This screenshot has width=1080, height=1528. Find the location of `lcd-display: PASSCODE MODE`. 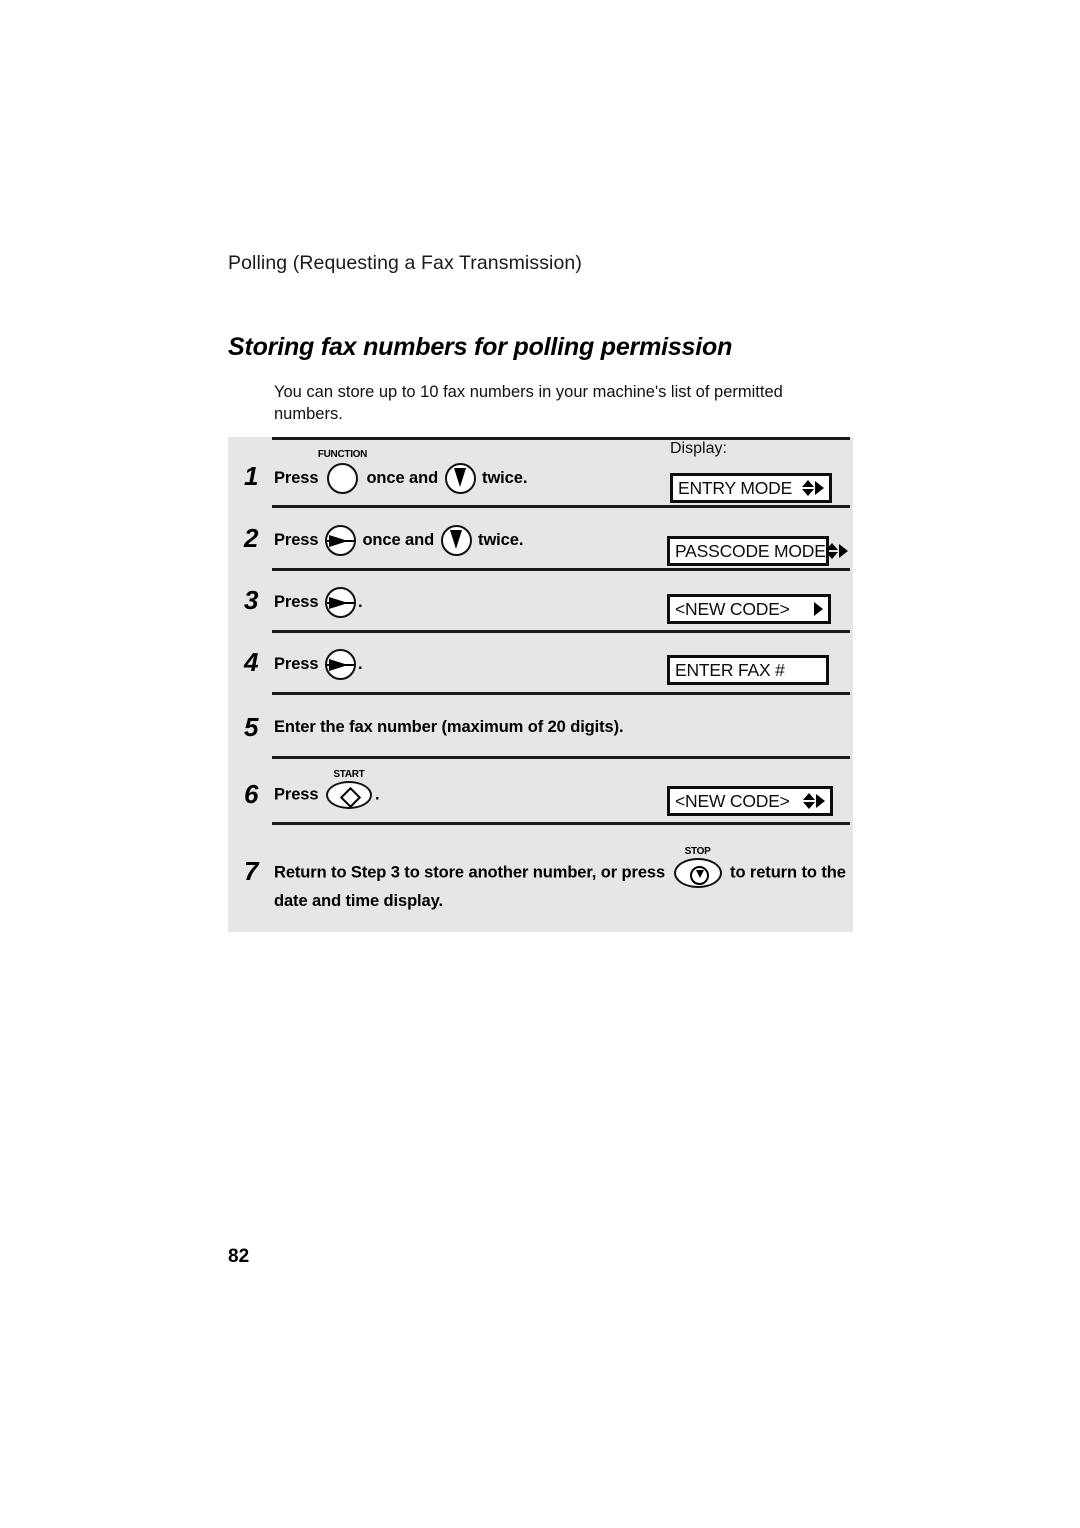

lcd-display: PASSCODE MODE is located at coordinates (757, 551).